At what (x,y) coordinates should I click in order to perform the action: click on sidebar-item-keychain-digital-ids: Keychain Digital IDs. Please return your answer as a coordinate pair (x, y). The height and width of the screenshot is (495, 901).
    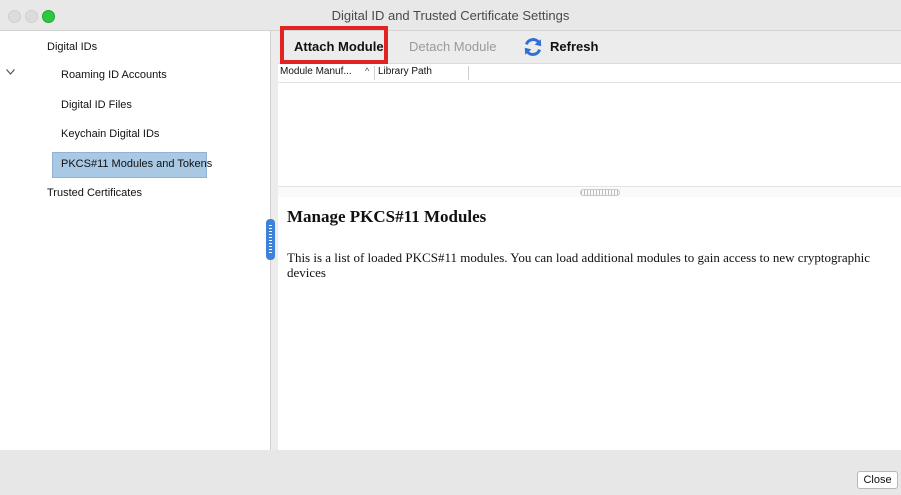
    Looking at the image, I should click on (110, 134).